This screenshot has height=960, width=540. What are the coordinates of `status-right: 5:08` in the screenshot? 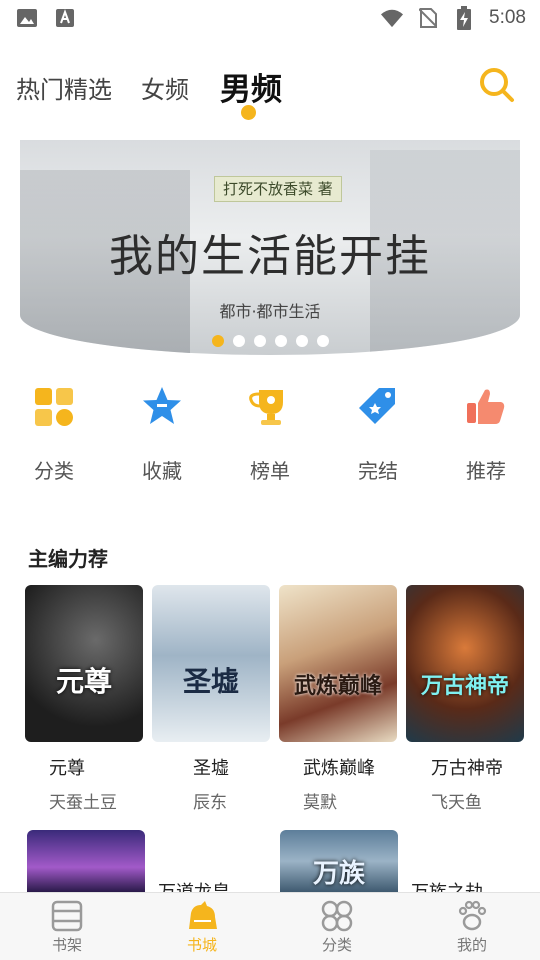 It's located at (453, 18).